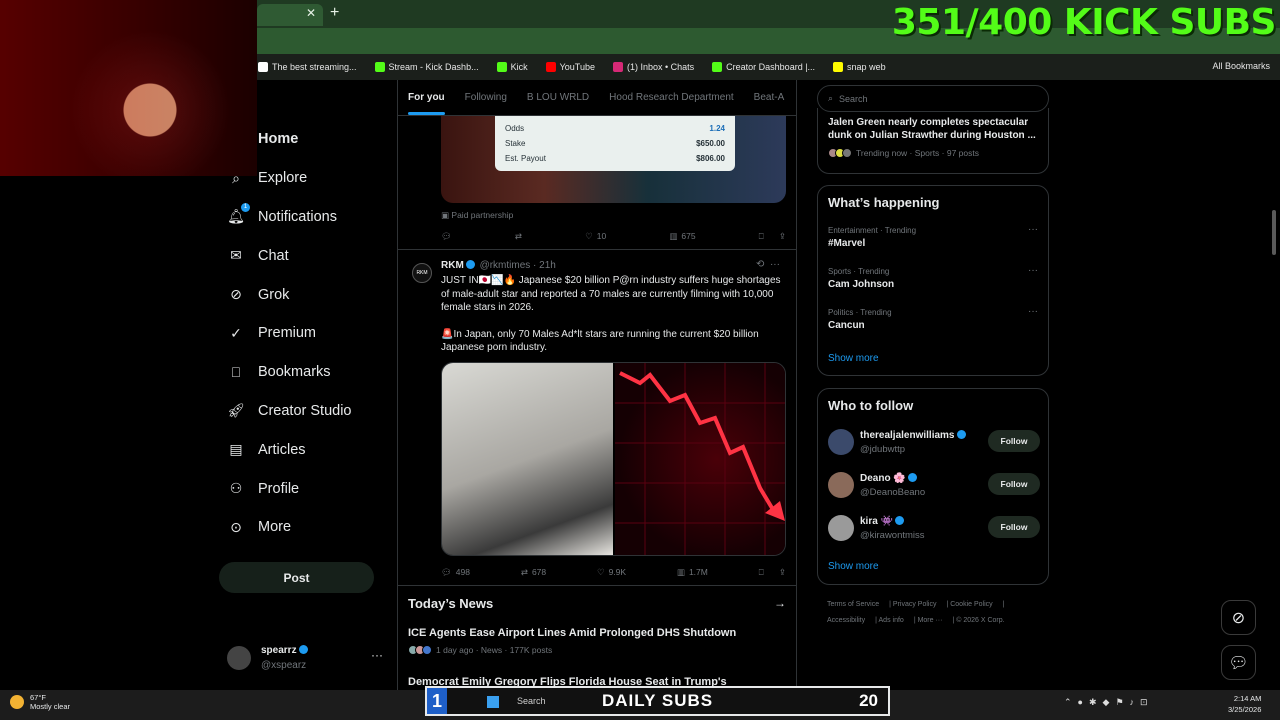 This screenshot has height=720, width=1280. What do you see at coordinates (595, 236) in the screenshot?
I see `like-button: ♡ 10` at bounding box center [595, 236].